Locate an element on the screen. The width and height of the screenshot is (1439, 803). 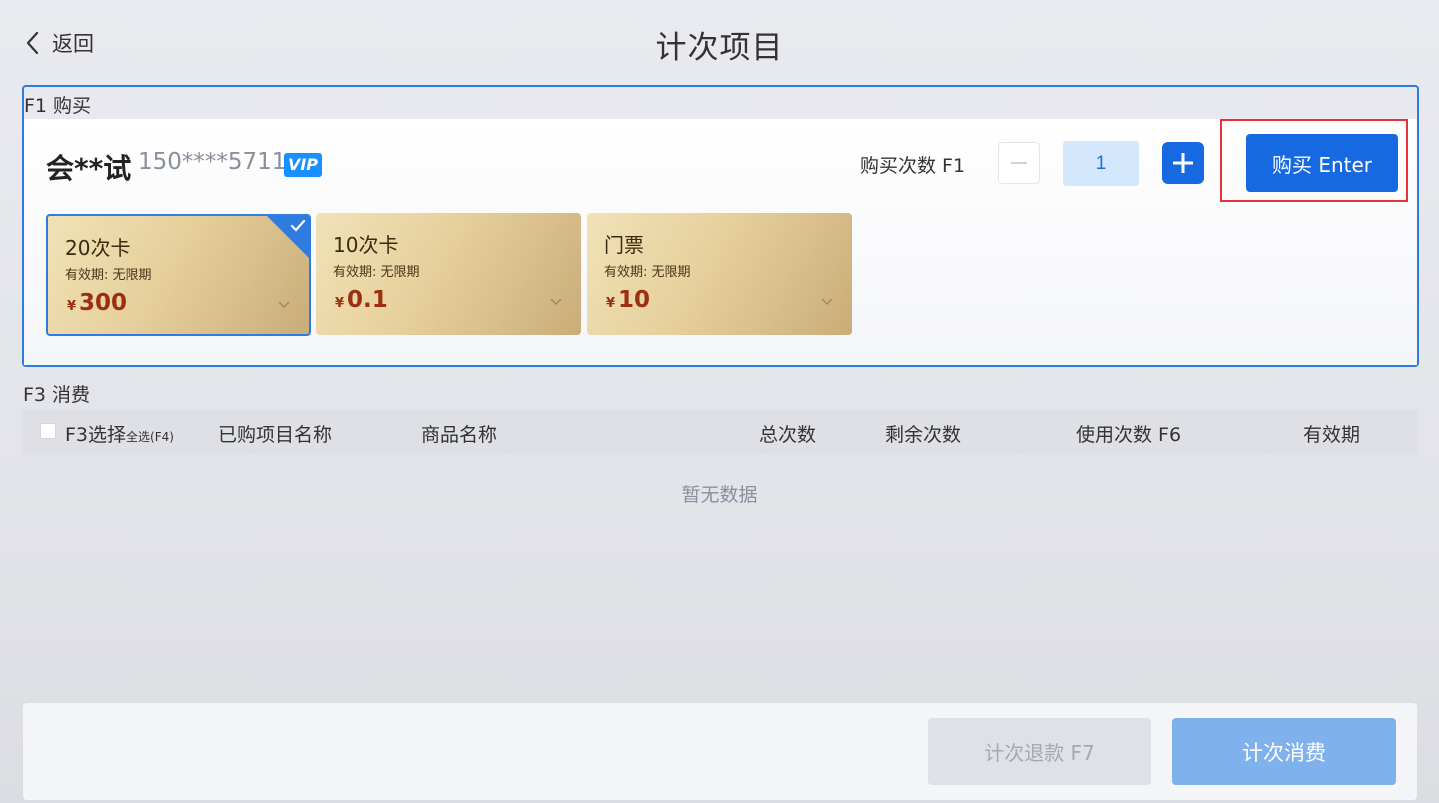
quantity-increment-button is located at coordinates (1183, 163).